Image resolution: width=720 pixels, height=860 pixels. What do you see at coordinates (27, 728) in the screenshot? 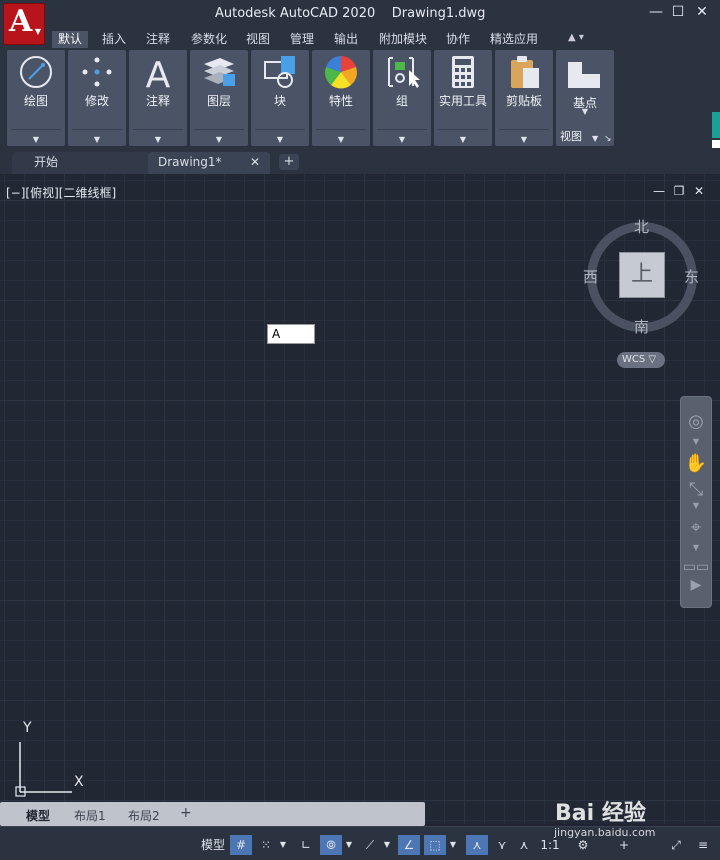
I see `ucs-y-label: Y` at bounding box center [27, 728].